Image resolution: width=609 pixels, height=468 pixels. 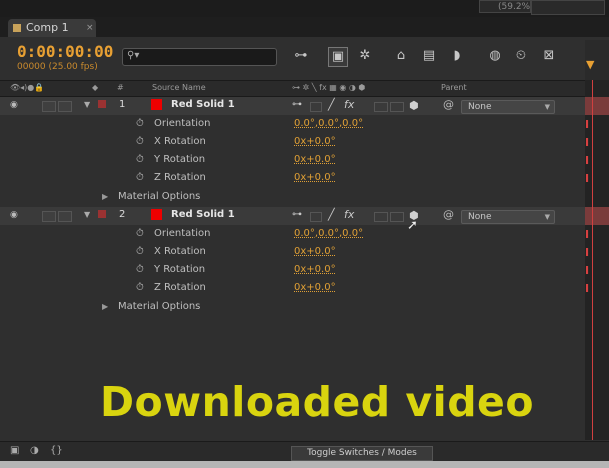 What do you see at coordinates (120, 87) in the screenshot?
I see `number-column-header: #` at bounding box center [120, 87].